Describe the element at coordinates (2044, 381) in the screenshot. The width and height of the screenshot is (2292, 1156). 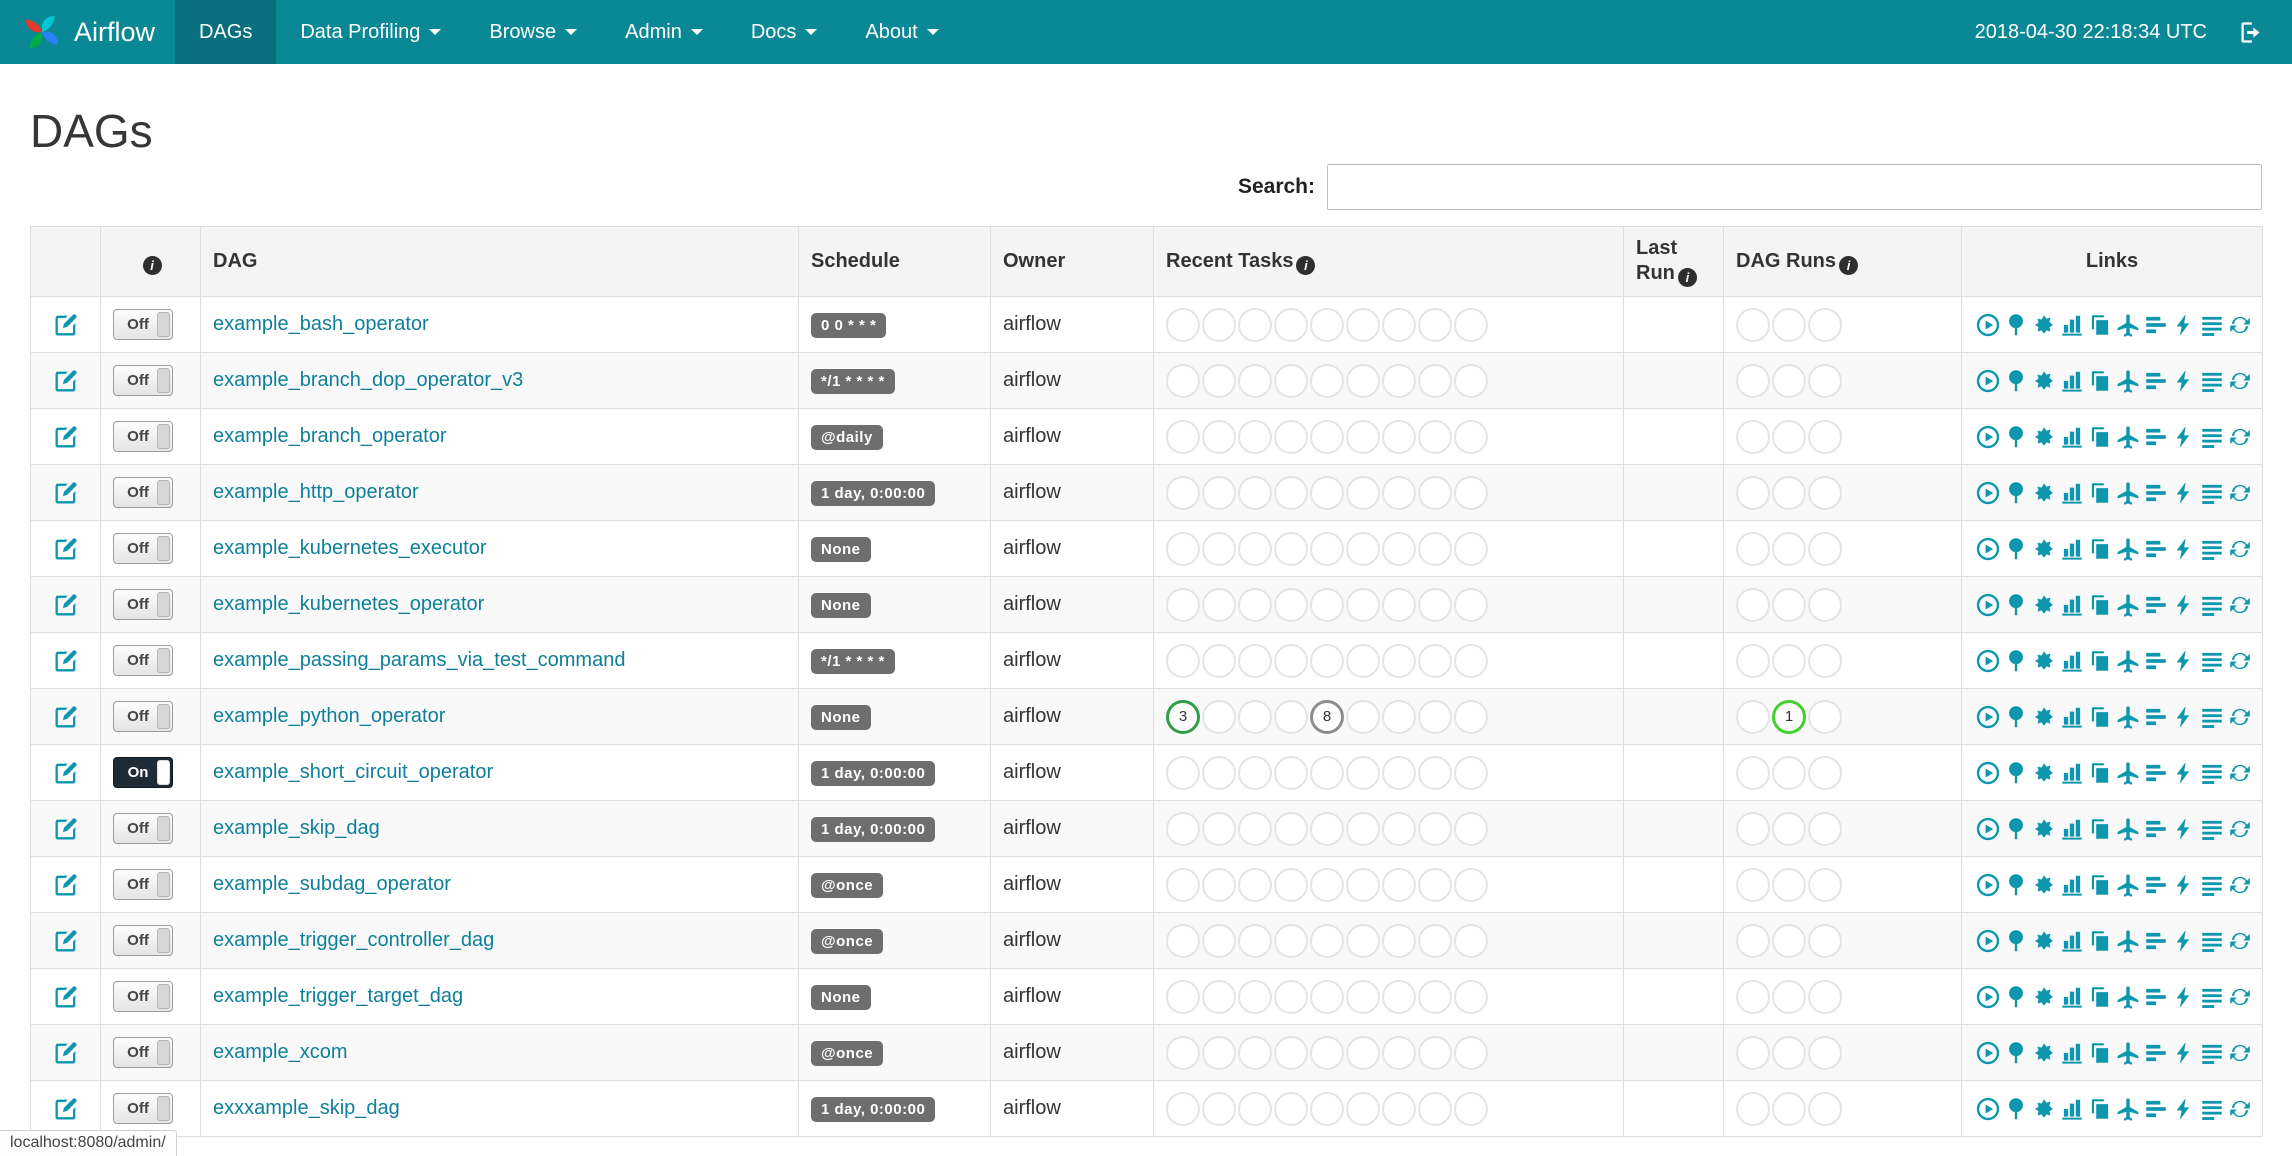
I see `graph-view-icon` at that location.